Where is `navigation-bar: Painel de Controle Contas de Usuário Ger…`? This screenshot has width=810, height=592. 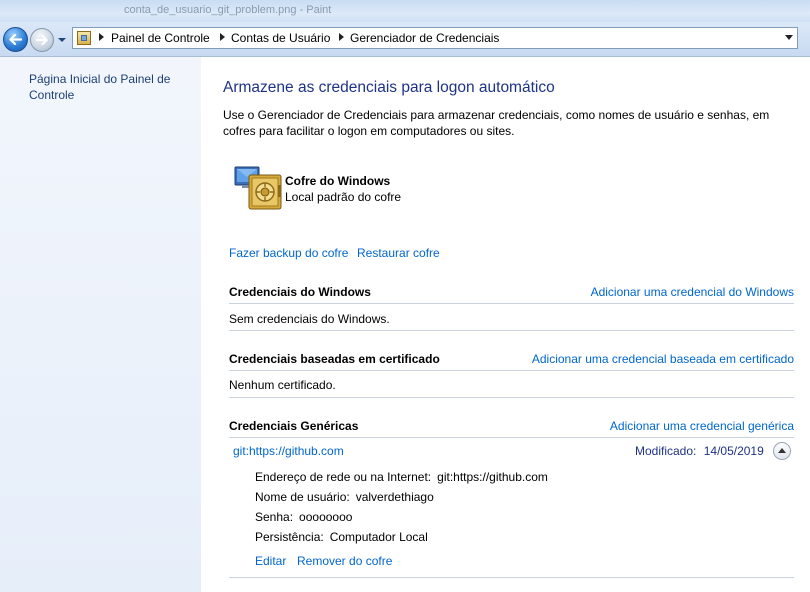
navigation-bar: Painel de Controle Contas de Usuário Ger… is located at coordinates (405, 39).